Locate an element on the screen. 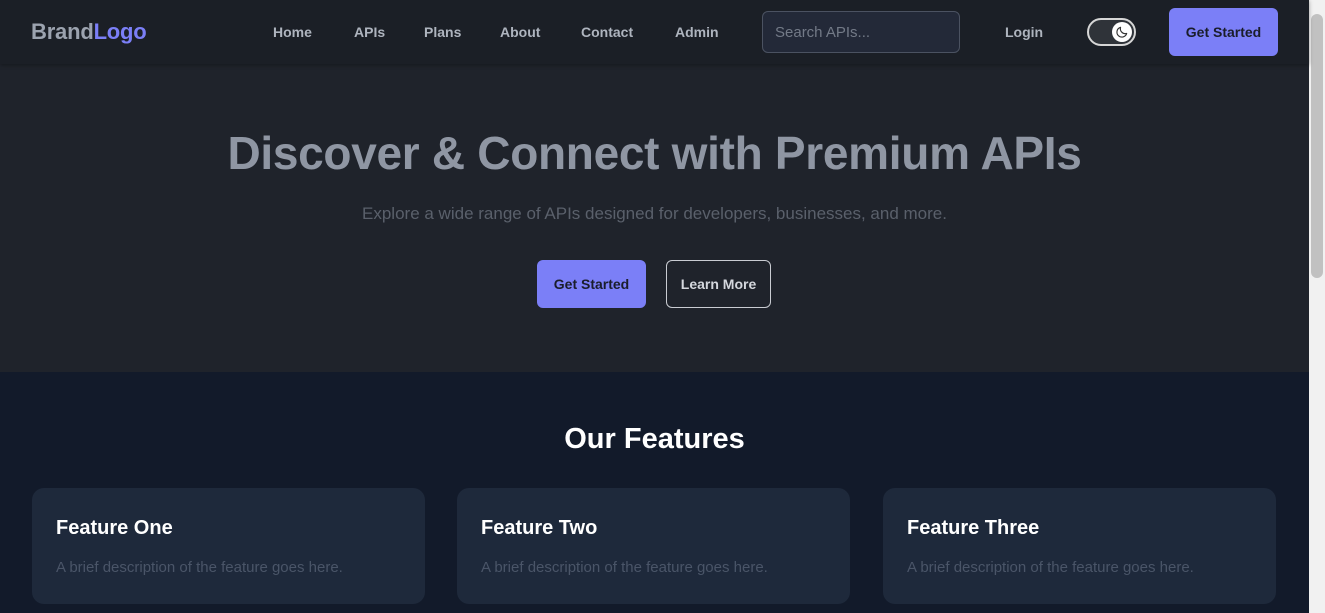 The height and width of the screenshot is (613, 1325). theme-toggle is located at coordinates (1111, 32).